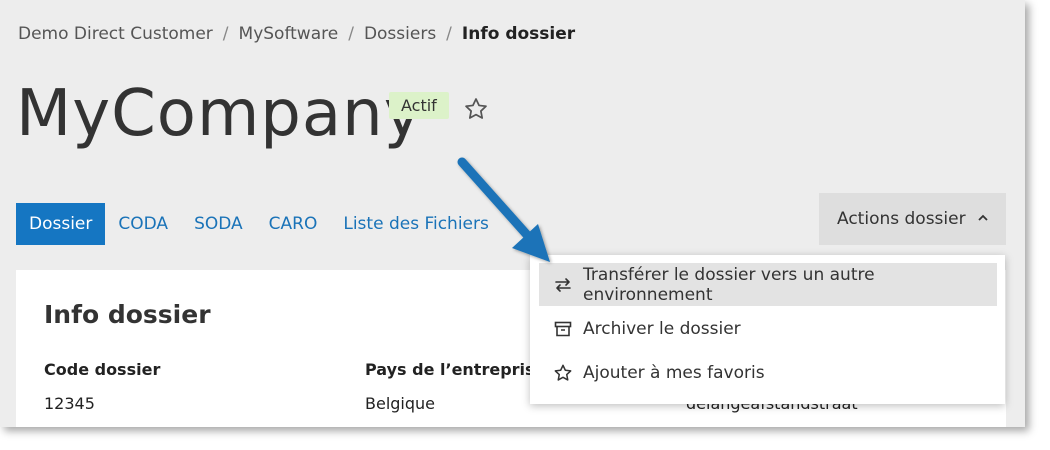 This screenshot has height=450, width=1050. I want to click on star-icon, so click(563, 372).